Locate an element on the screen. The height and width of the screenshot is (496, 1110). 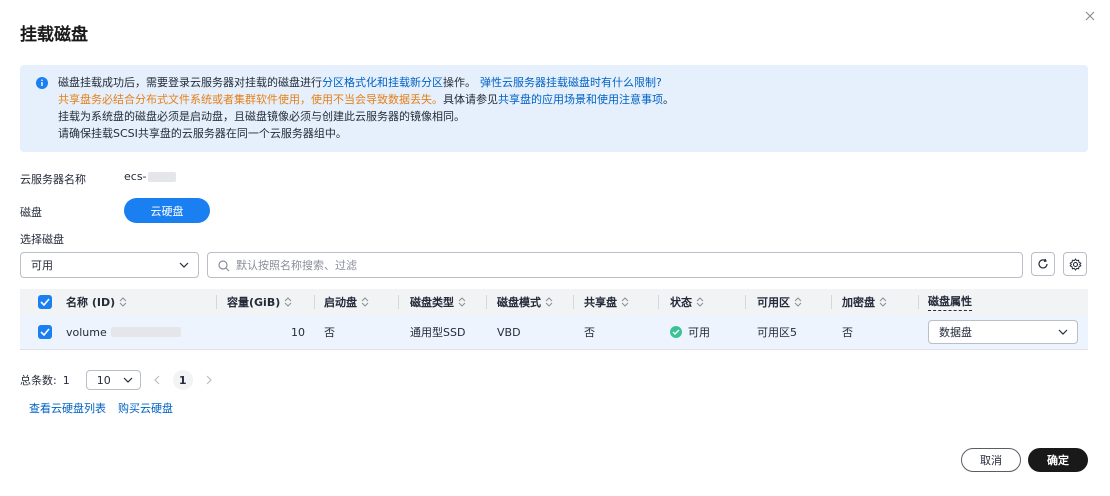
server-name-value: ecs- is located at coordinates (150, 176).